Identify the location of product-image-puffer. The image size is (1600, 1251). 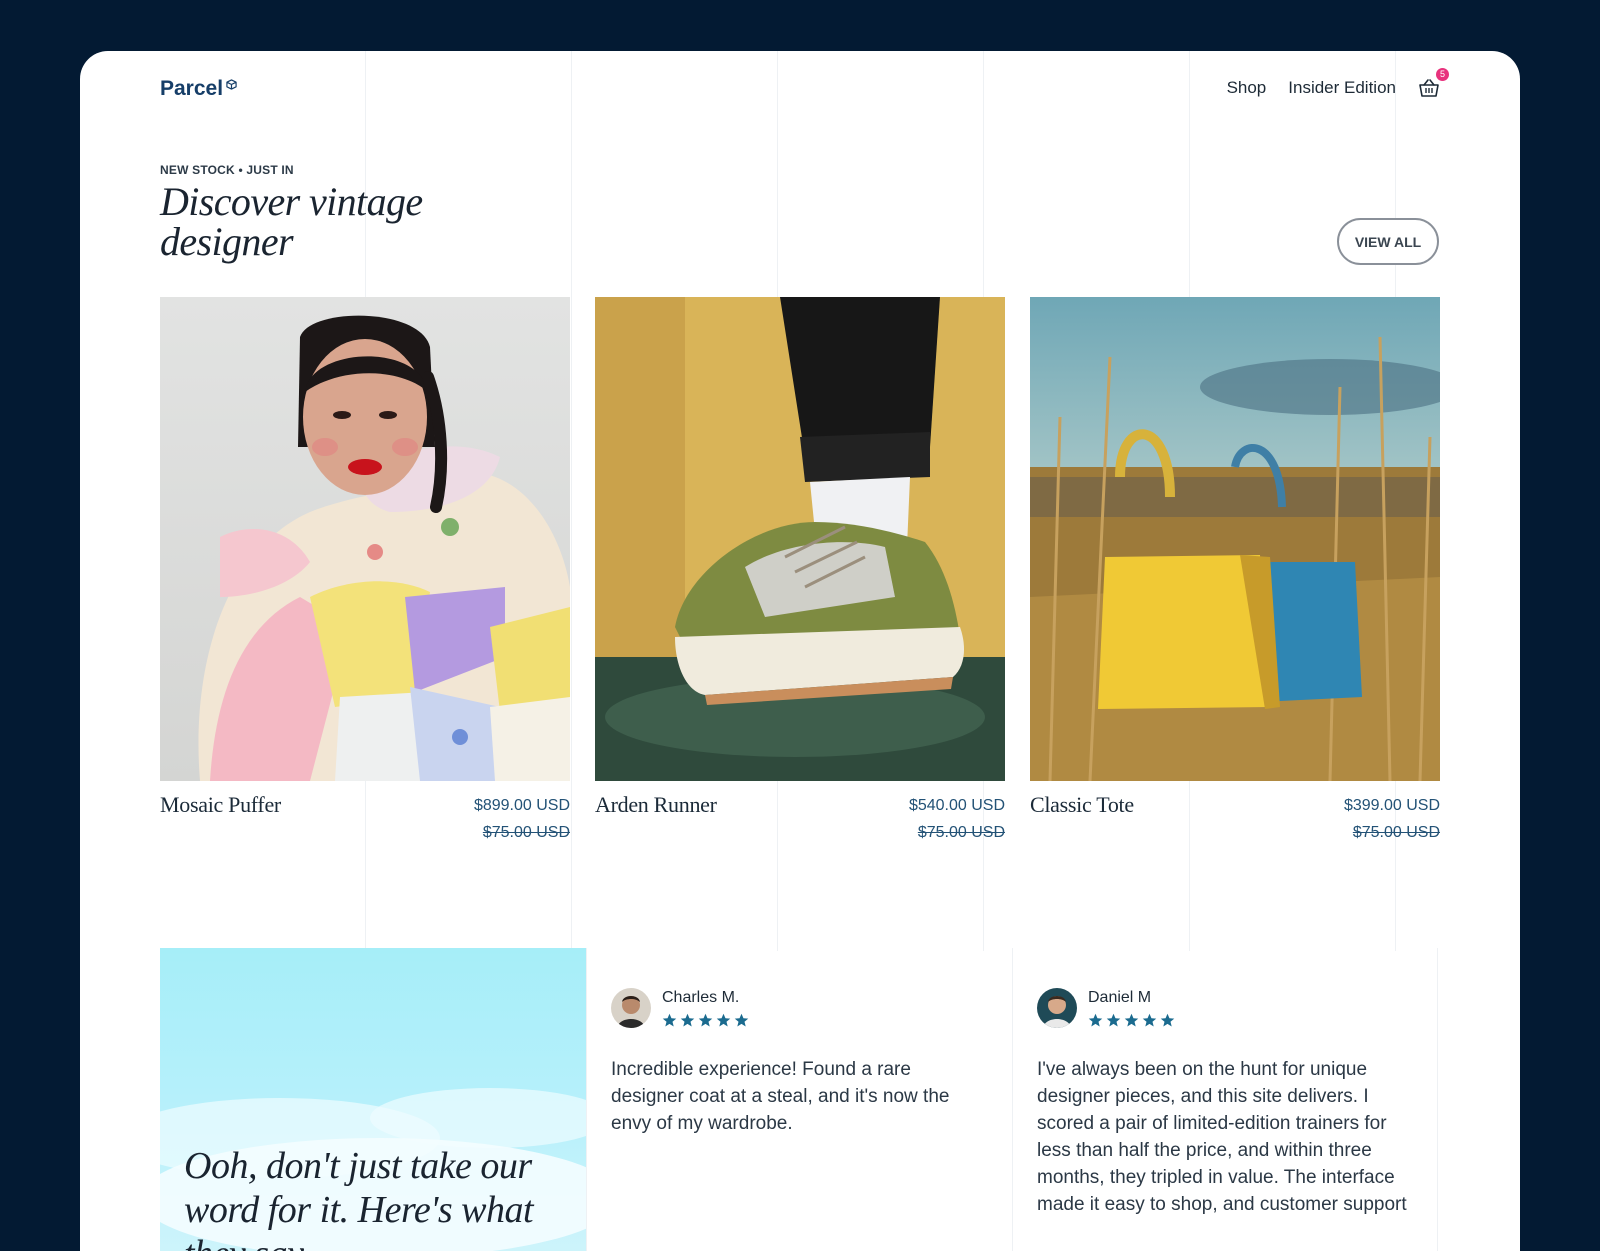
(365, 539).